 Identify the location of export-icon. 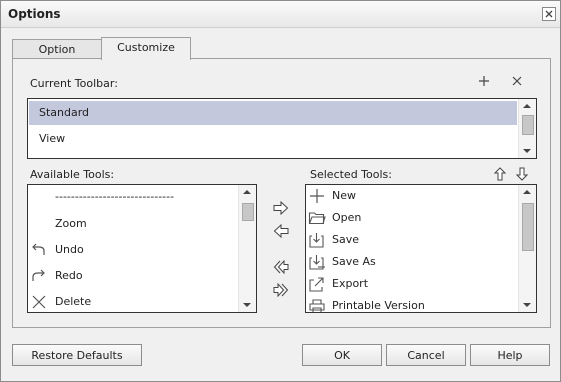
(316, 284).